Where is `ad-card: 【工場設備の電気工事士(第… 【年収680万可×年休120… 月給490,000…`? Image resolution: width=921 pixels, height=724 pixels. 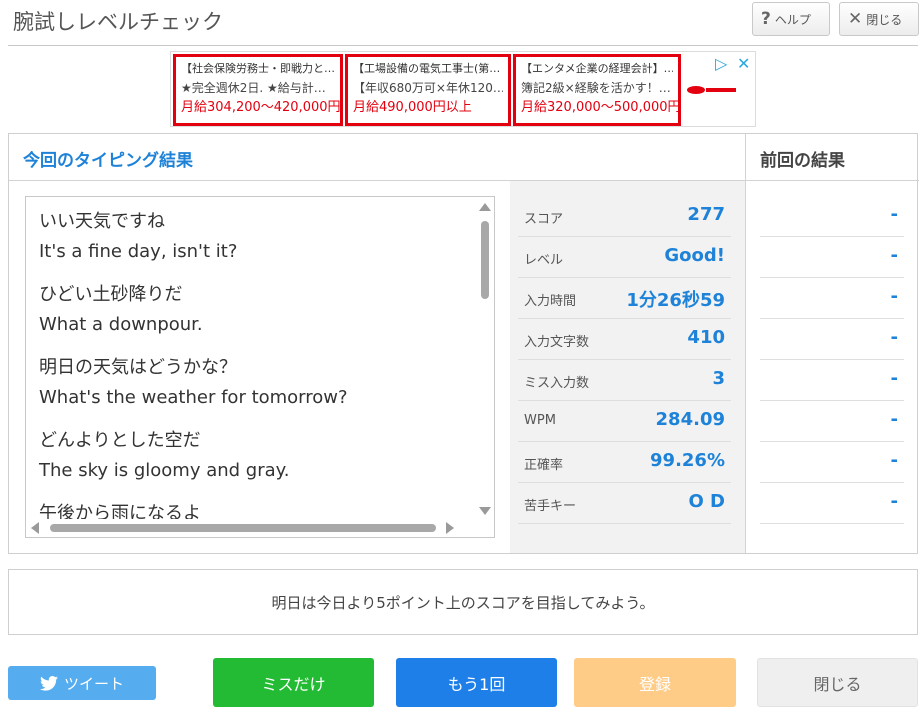
ad-card: 【工場設備の電気工事士(第… 【年収680万可×年休120… 月給490,000… is located at coordinates (428, 90).